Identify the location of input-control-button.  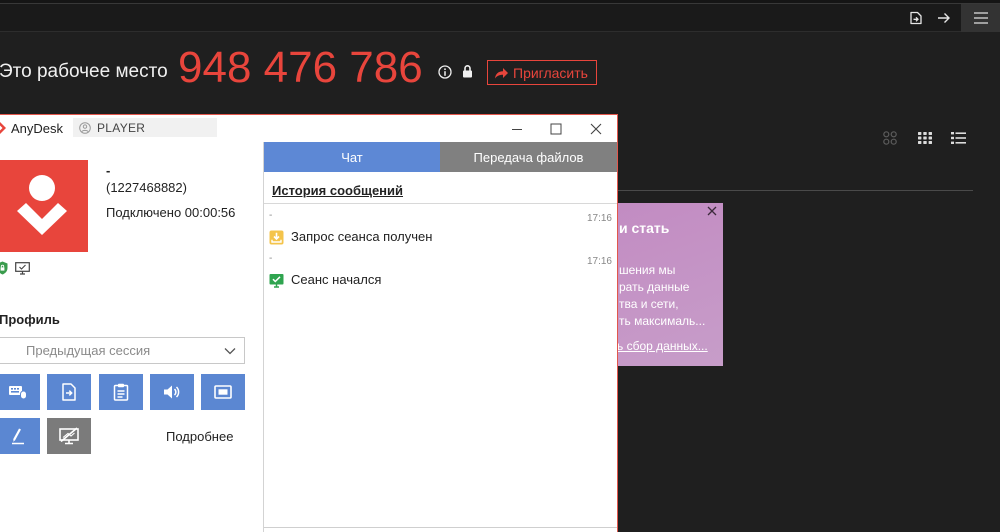
(20, 392).